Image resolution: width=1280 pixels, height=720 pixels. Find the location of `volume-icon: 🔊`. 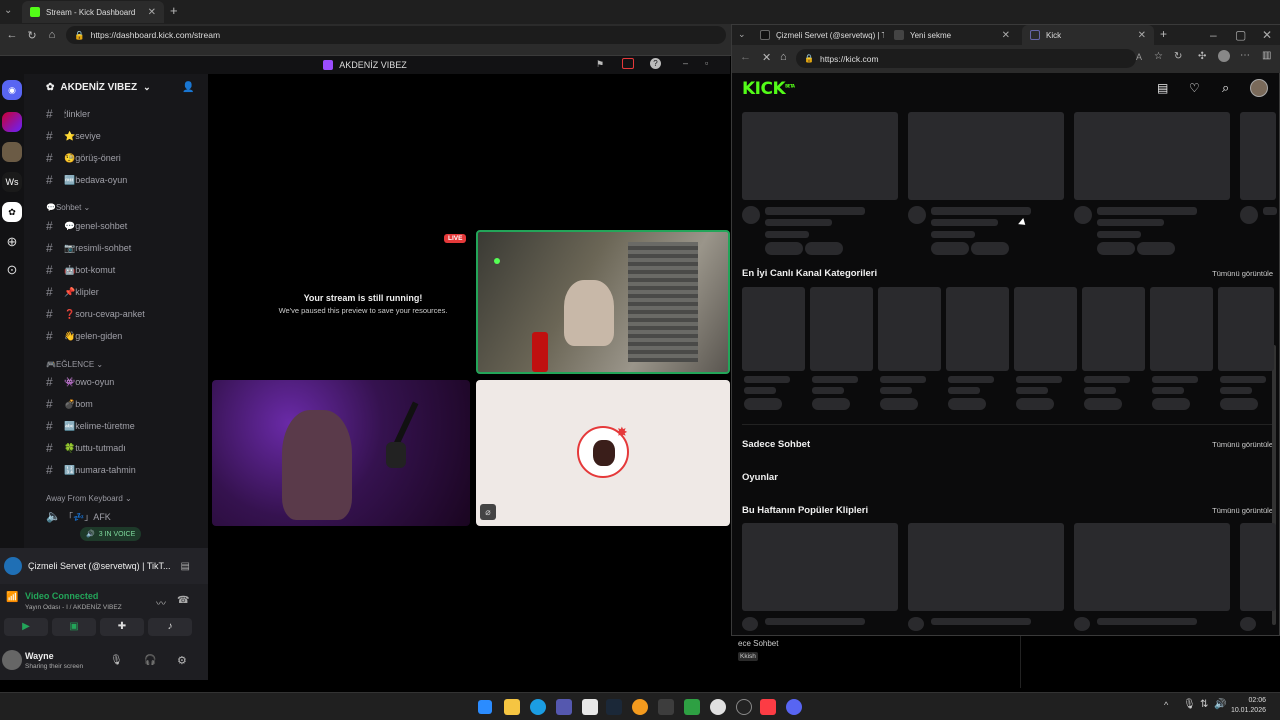

volume-icon: 🔊 is located at coordinates (1220, 704).